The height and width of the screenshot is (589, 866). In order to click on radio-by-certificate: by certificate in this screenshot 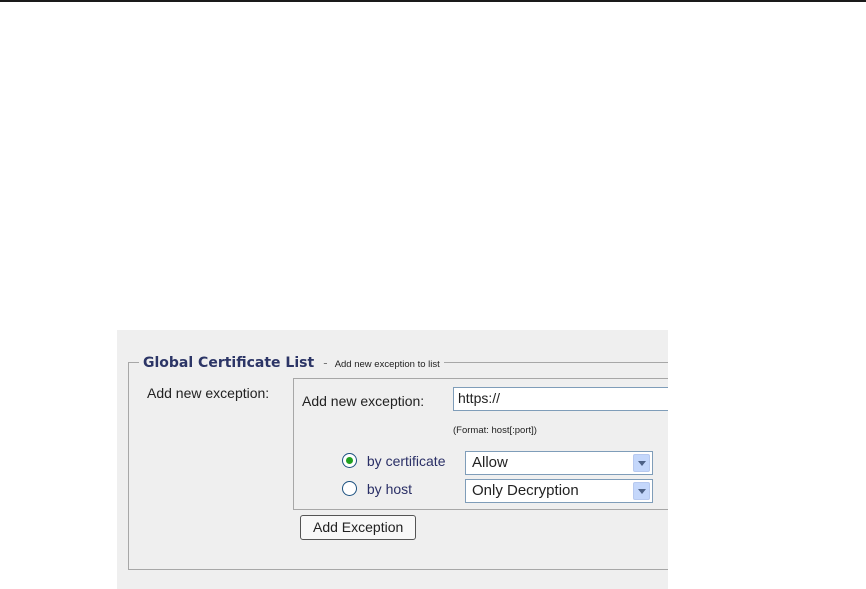, I will do `click(393, 461)`.